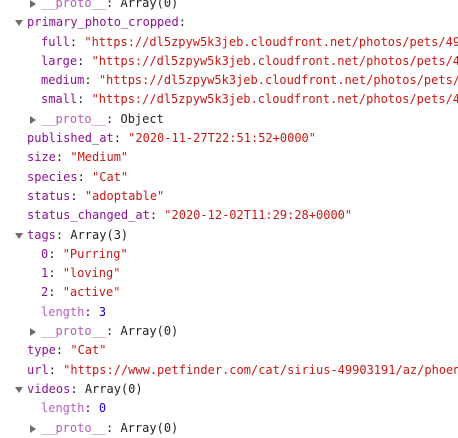  I want to click on tree-node-expandable: __proto__: Object, so click(229, 119).